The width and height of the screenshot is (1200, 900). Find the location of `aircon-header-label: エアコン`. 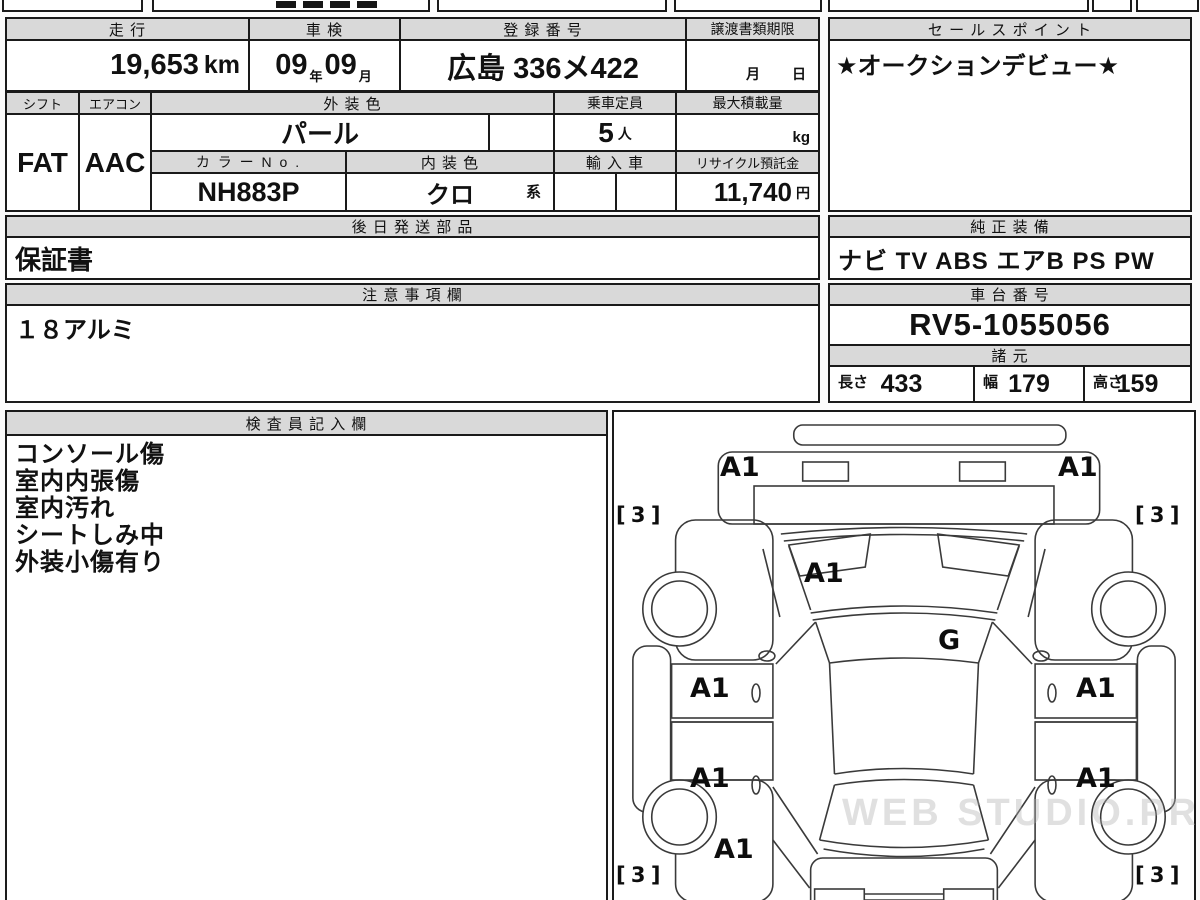

aircon-header-label: エアコン is located at coordinates (114, 104).